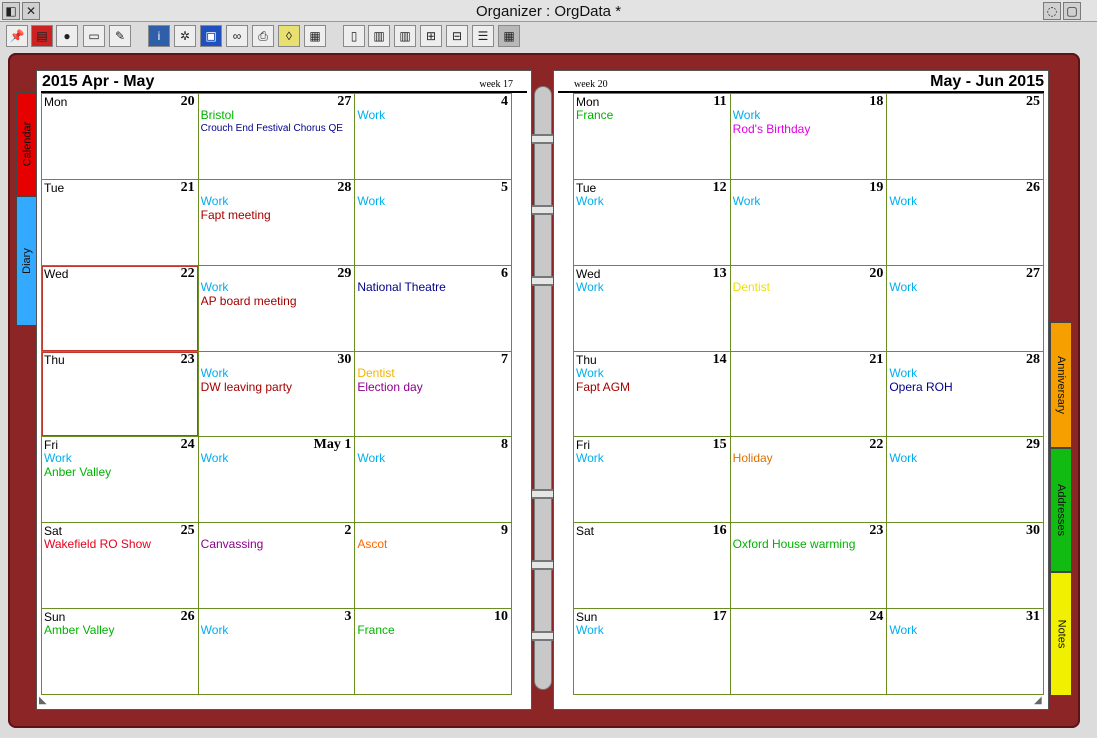 This screenshot has width=1097, height=738. I want to click on day-cell: 28 Work Opera ROH, so click(965, 394).